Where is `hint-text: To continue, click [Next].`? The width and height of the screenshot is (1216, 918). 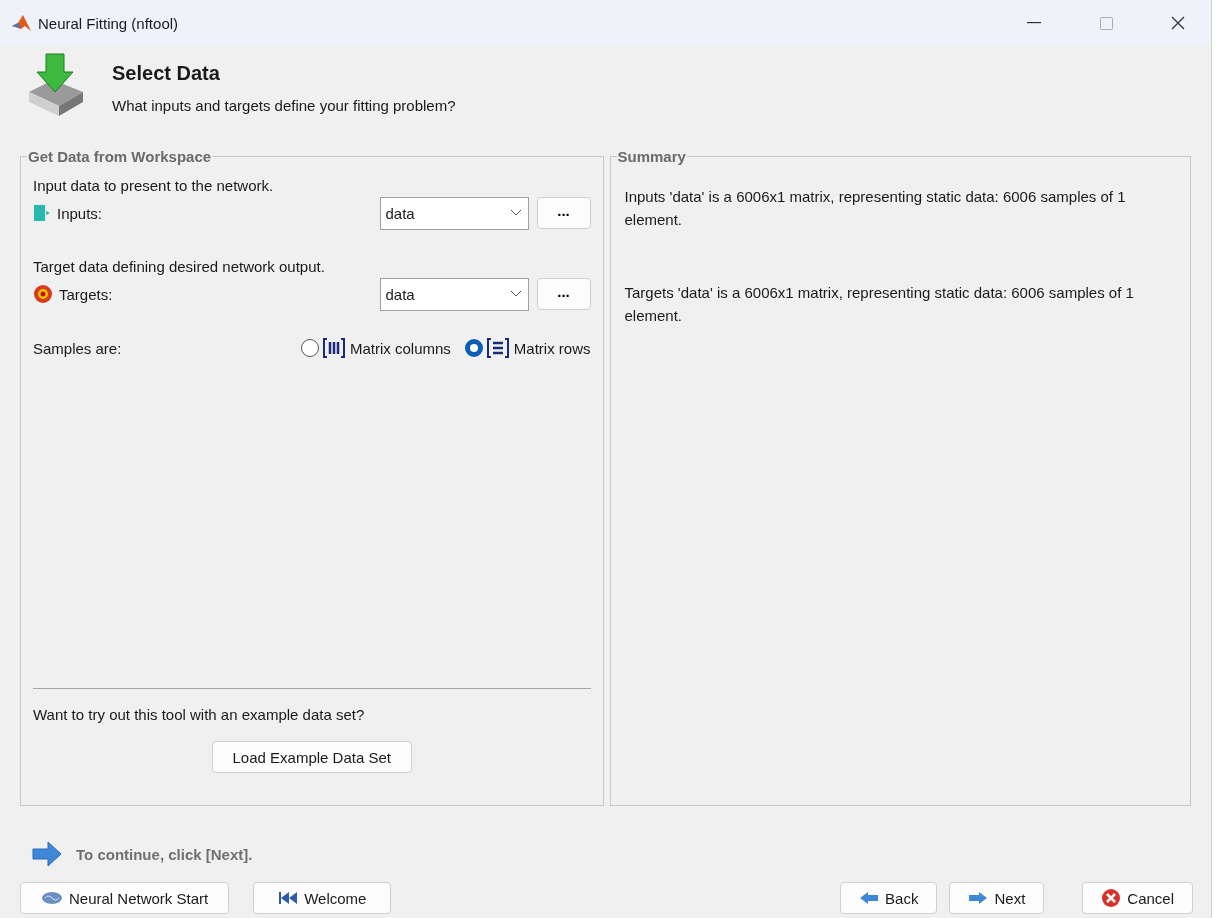
hint-text: To continue, click [Next]. is located at coordinates (164, 854).